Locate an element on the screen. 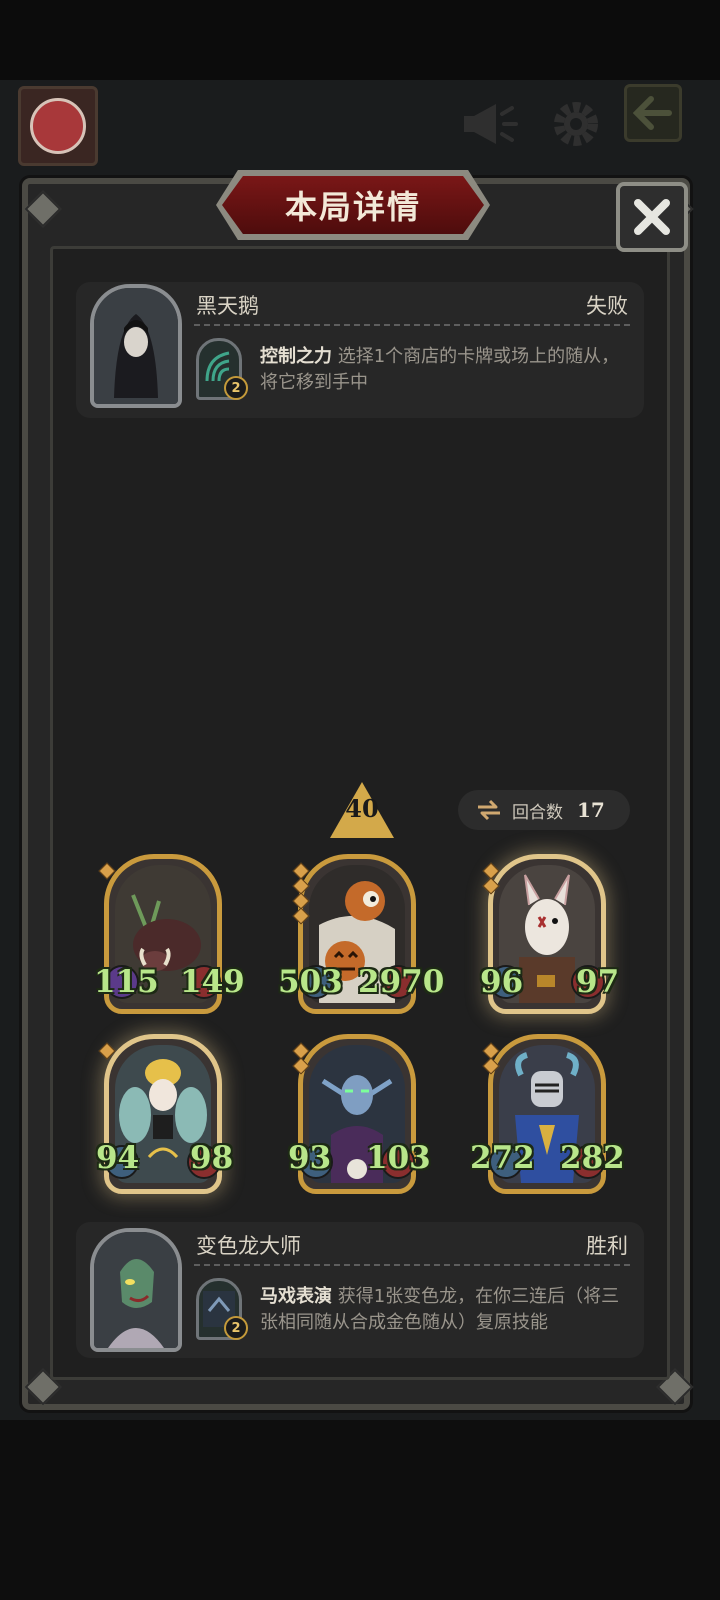 The image size is (720, 1600). minion-attack: 94 is located at coordinates (118, 1158).